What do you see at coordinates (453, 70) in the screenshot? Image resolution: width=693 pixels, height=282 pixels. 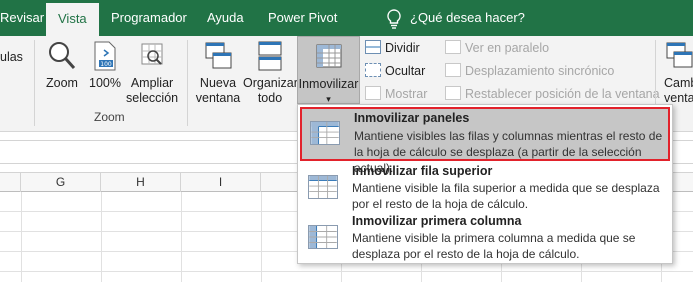 I see `sync-scroll-icon` at bounding box center [453, 70].